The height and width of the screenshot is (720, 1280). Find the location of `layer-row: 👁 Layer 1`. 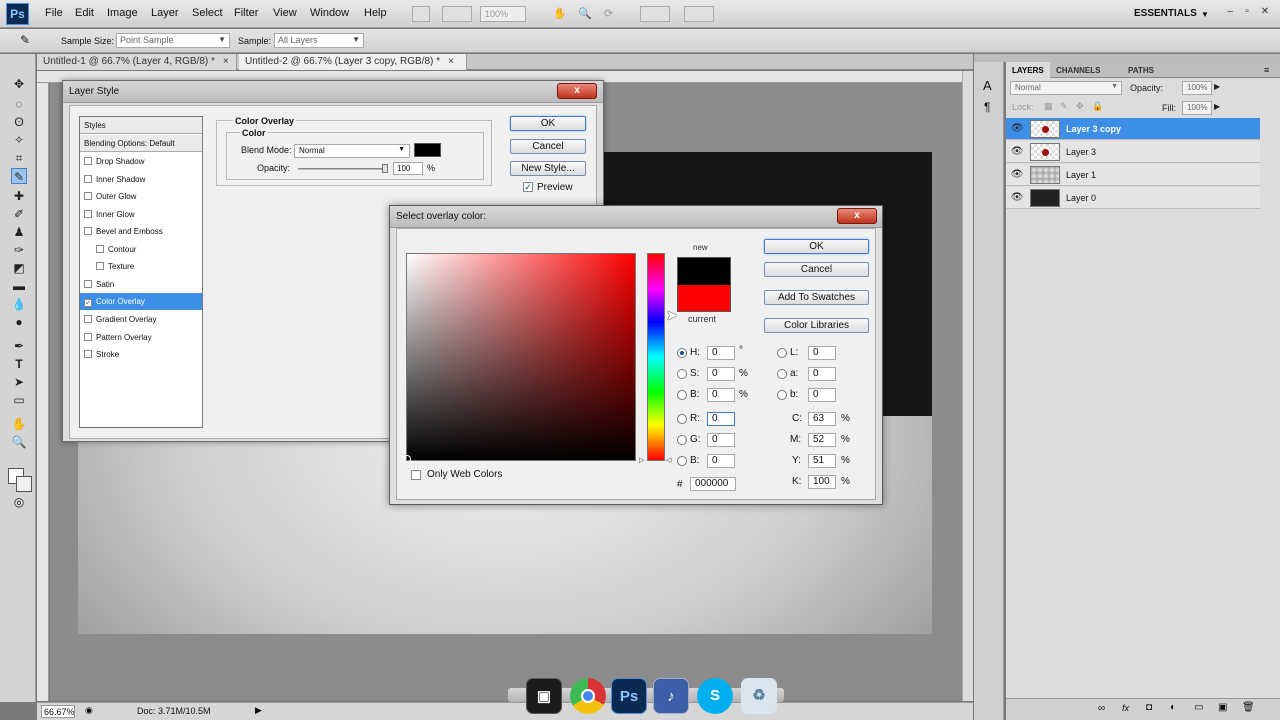

layer-row: 👁 Layer 1 is located at coordinates (1133, 175).